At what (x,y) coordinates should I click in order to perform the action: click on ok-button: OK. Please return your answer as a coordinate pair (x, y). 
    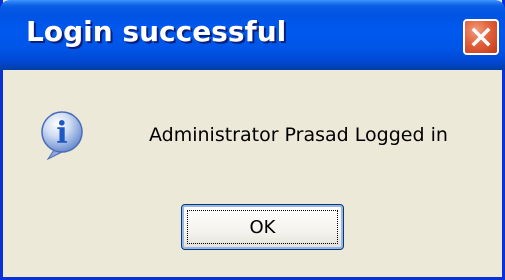
    Looking at the image, I should click on (262, 227).